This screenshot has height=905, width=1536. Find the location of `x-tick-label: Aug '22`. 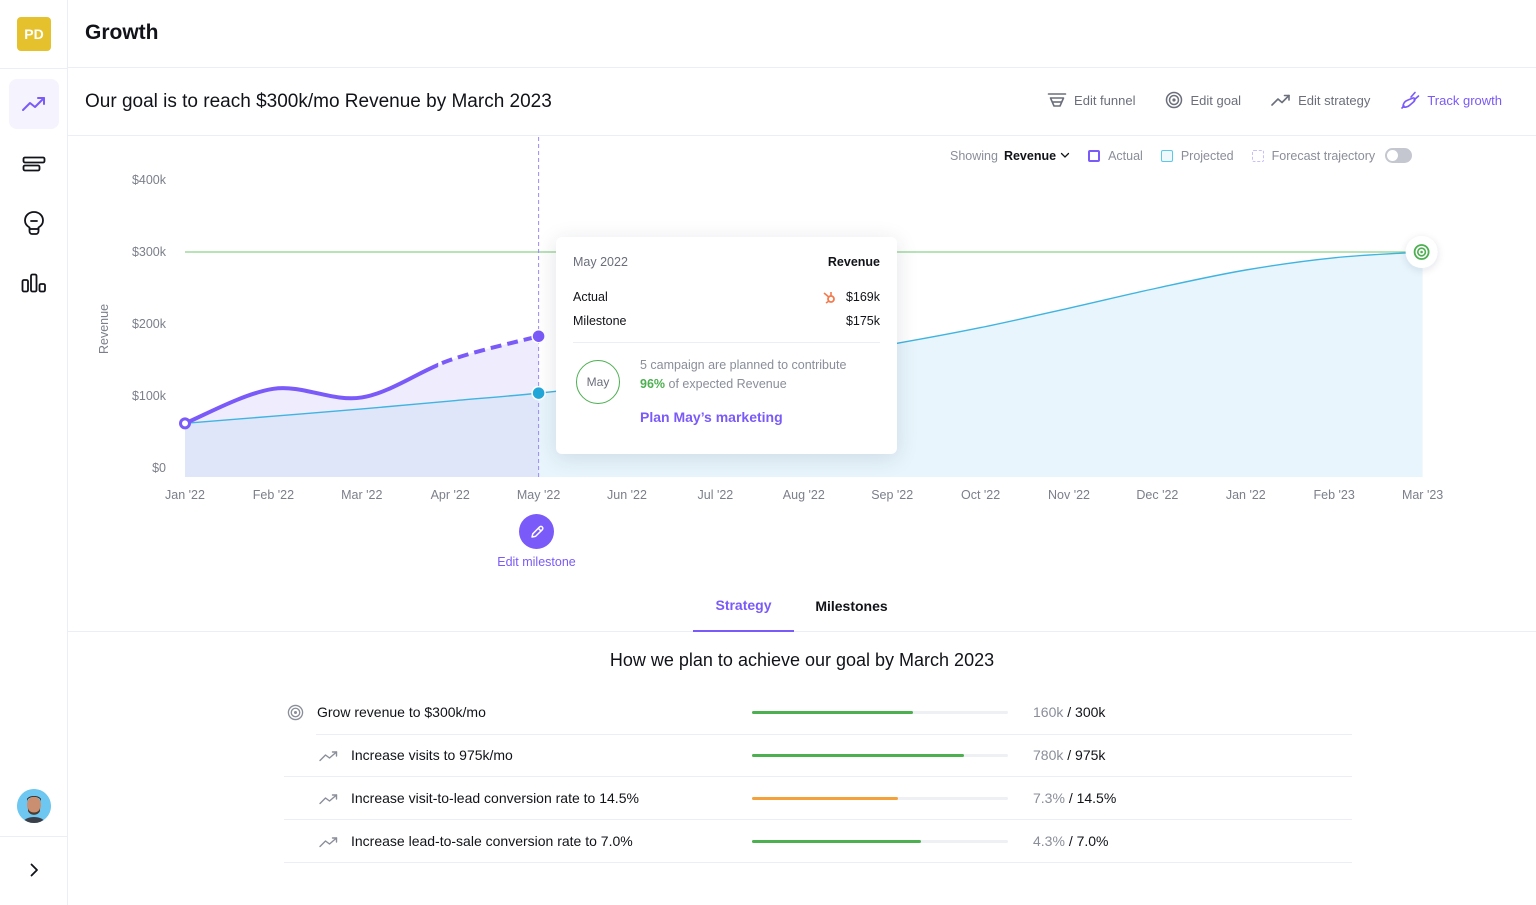

x-tick-label: Aug '22 is located at coordinates (804, 495).